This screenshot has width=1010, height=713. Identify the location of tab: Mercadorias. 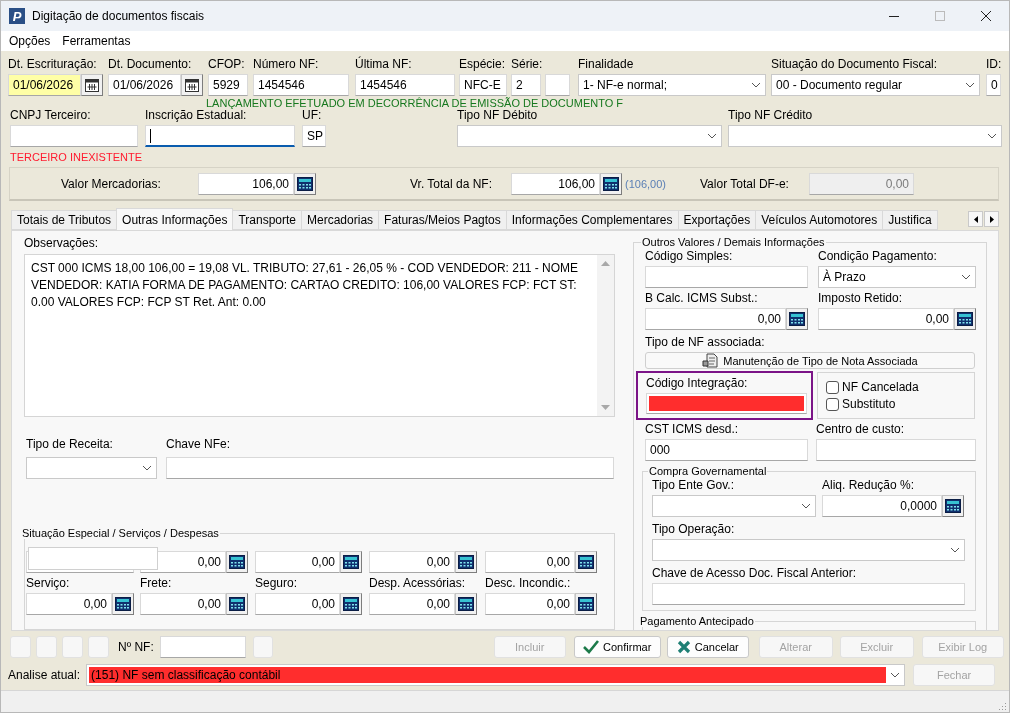
(340, 220).